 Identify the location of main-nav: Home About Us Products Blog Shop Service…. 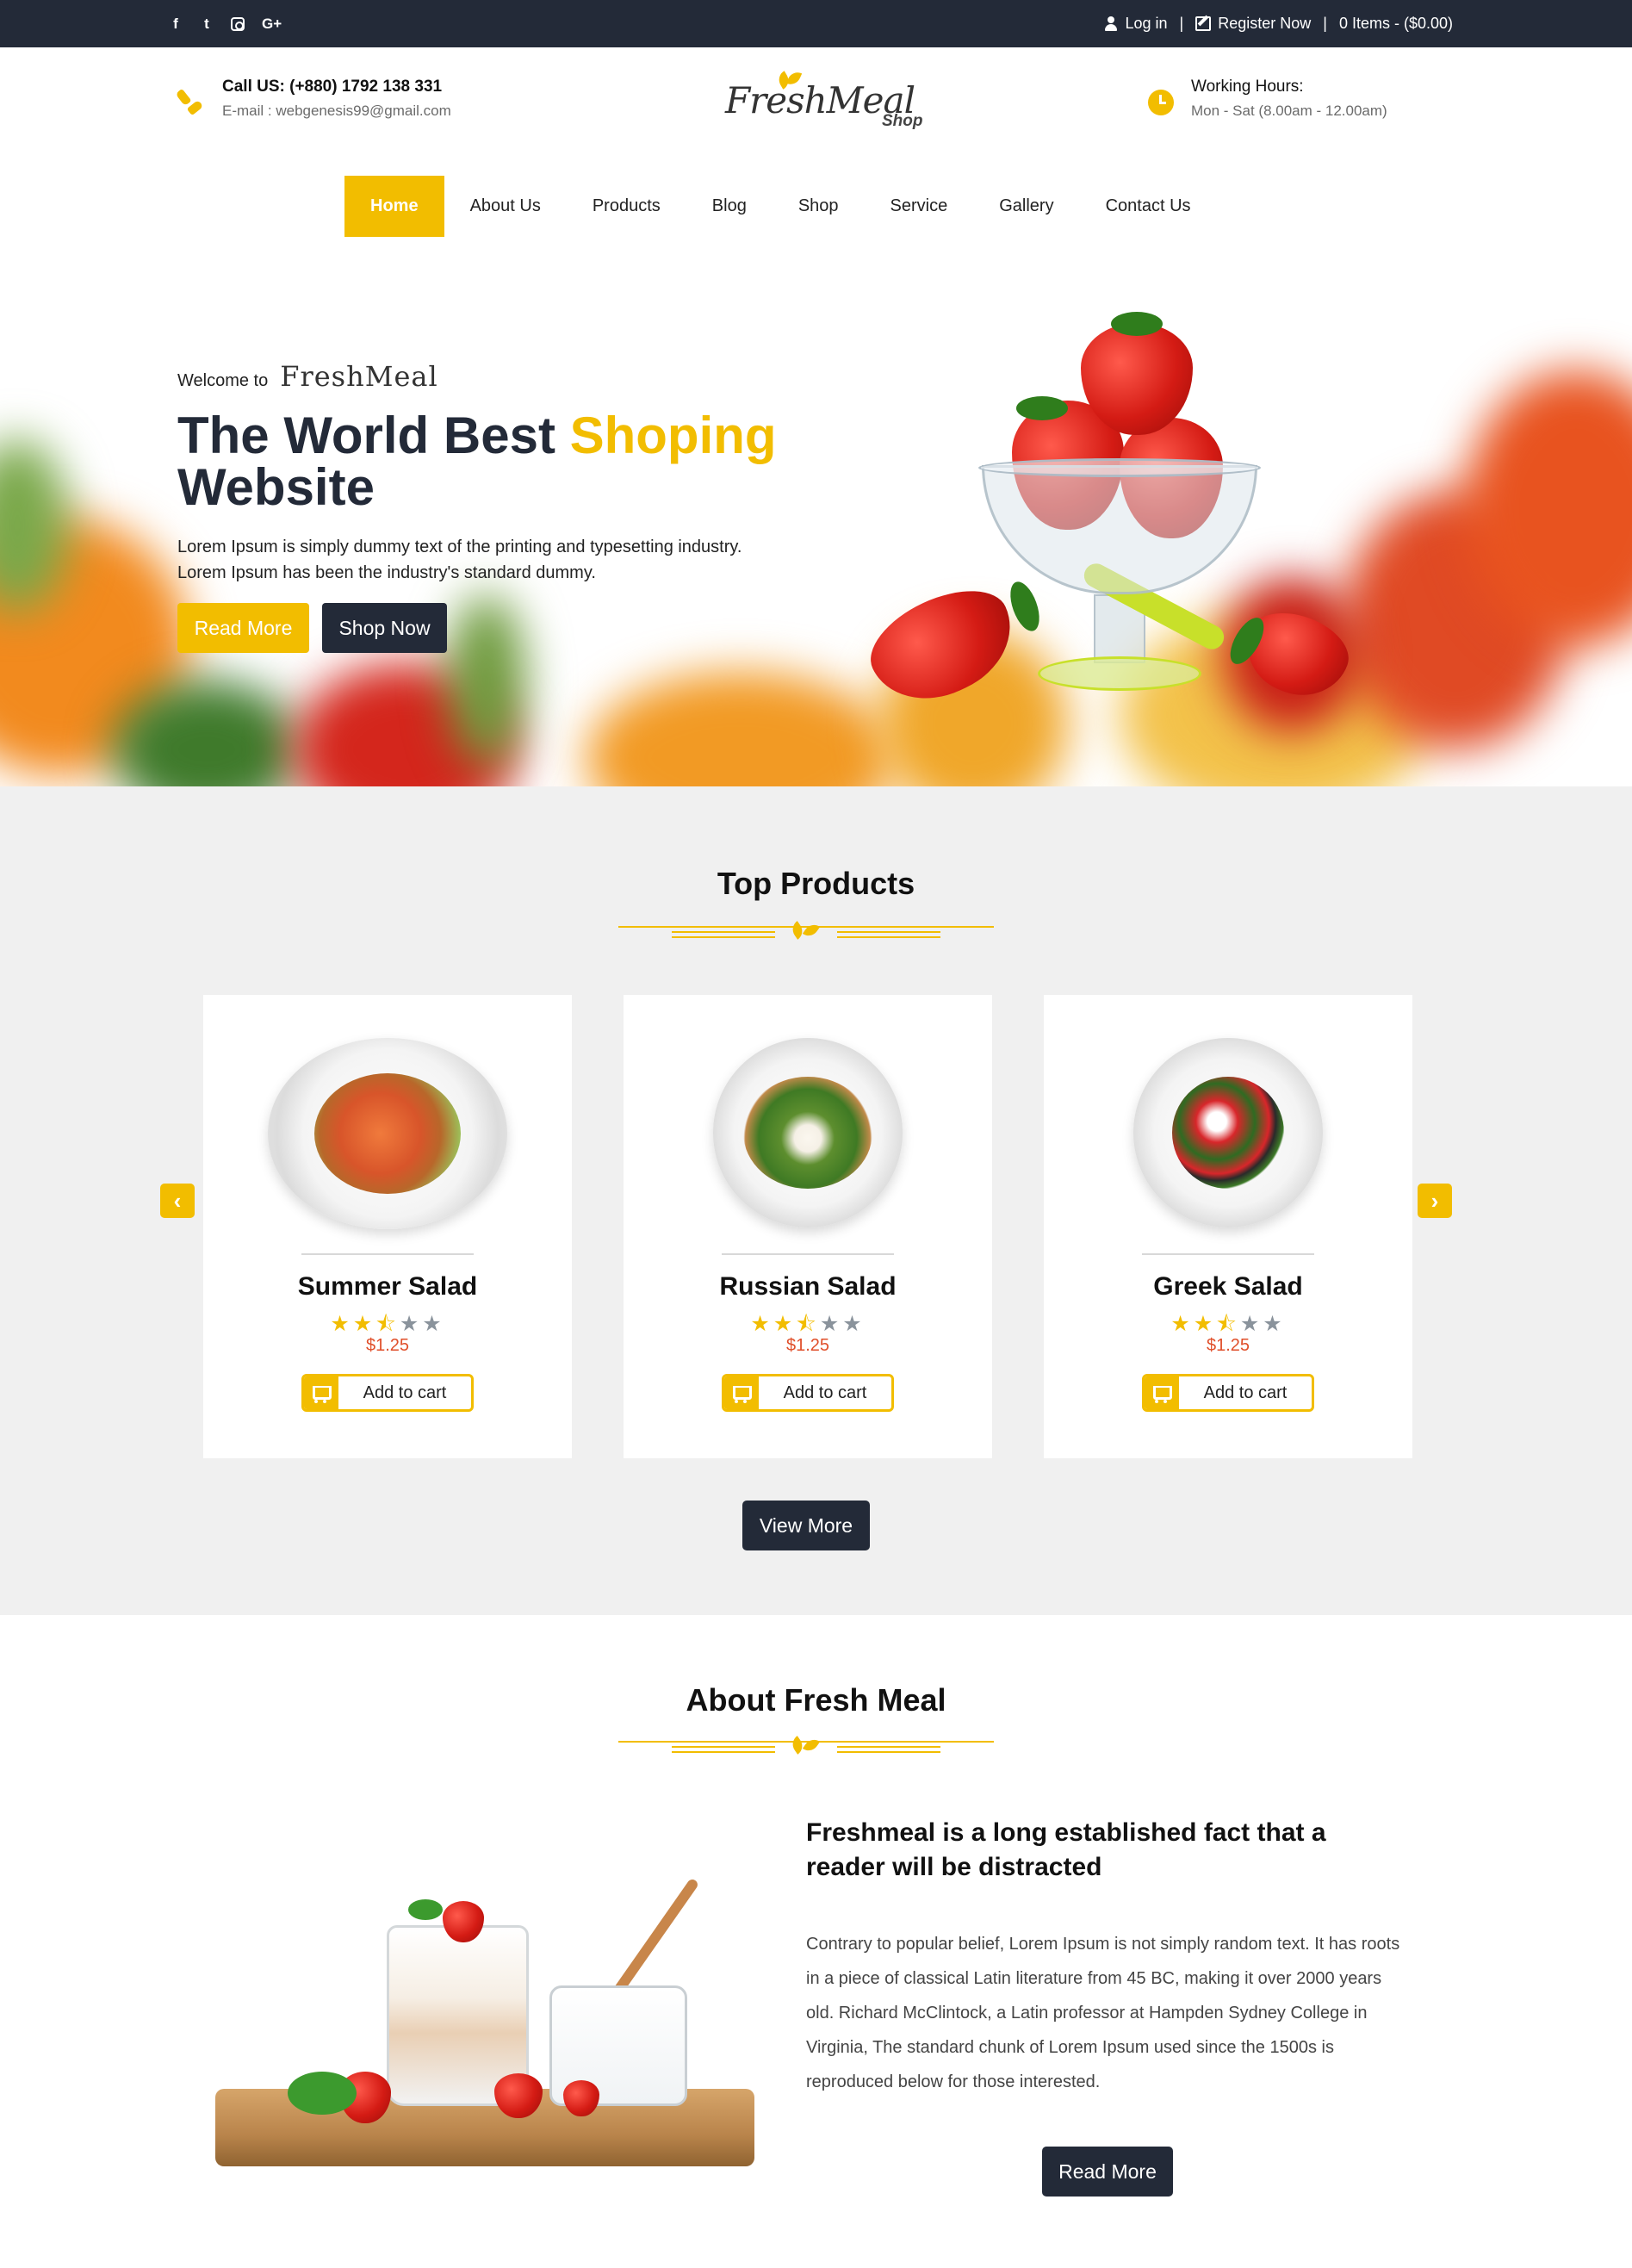
(780, 206).